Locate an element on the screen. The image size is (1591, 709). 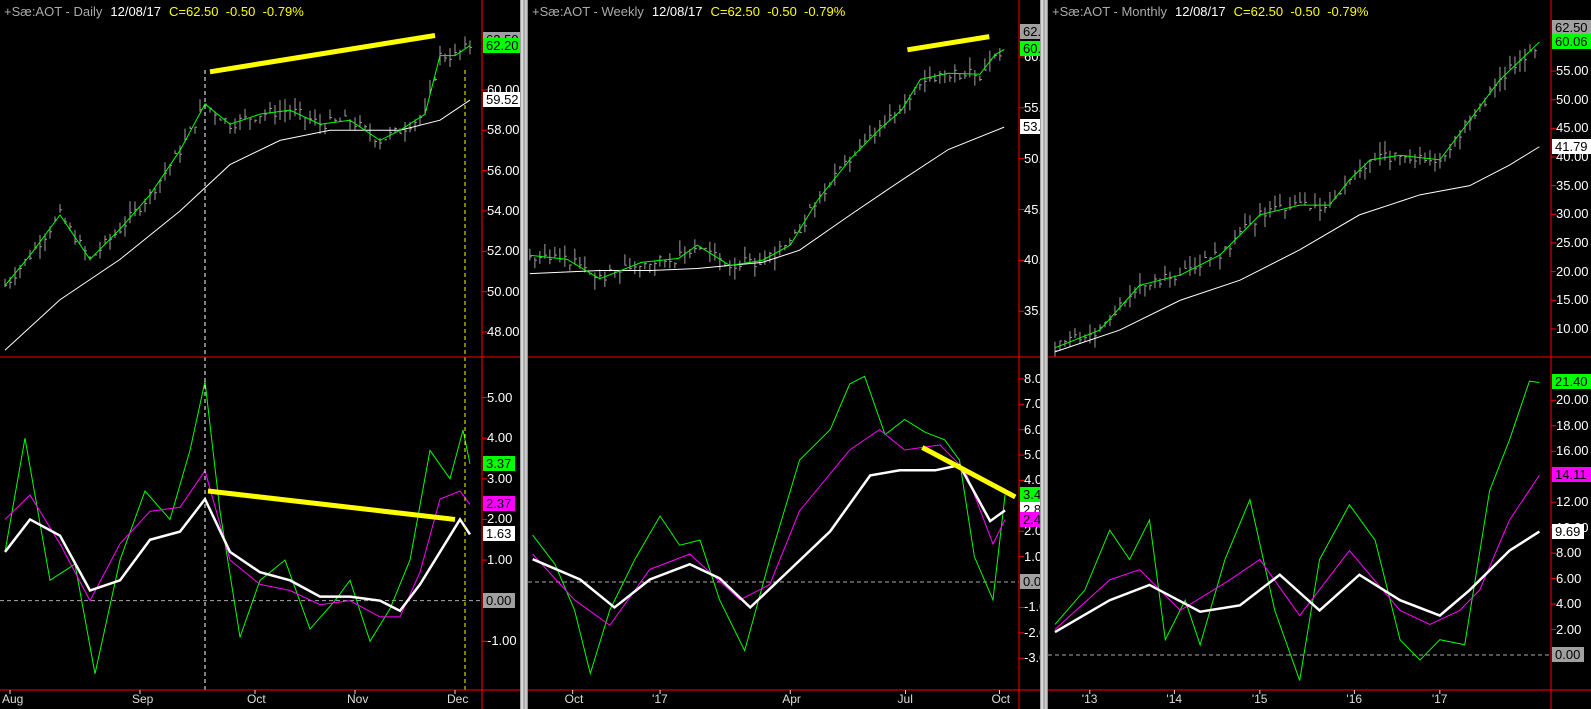
axis-tick-label: 12.00 is located at coordinates (1572, 502).